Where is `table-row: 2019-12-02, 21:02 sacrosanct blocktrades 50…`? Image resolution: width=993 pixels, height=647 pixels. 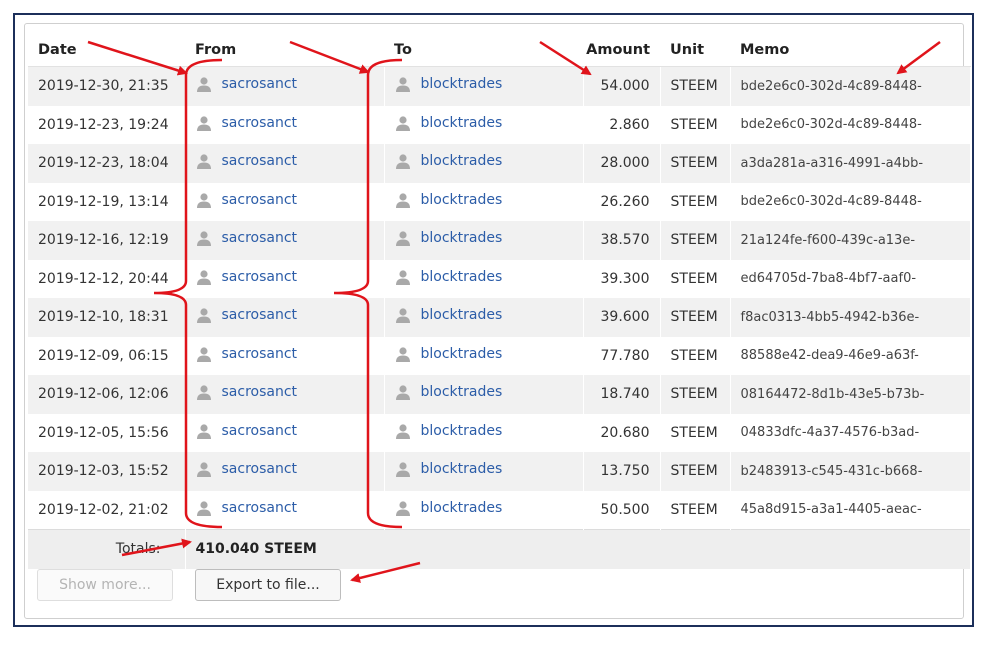
table-row: 2019-12-02, 21:02 sacrosanct blocktrades 50… is located at coordinates (499, 510).